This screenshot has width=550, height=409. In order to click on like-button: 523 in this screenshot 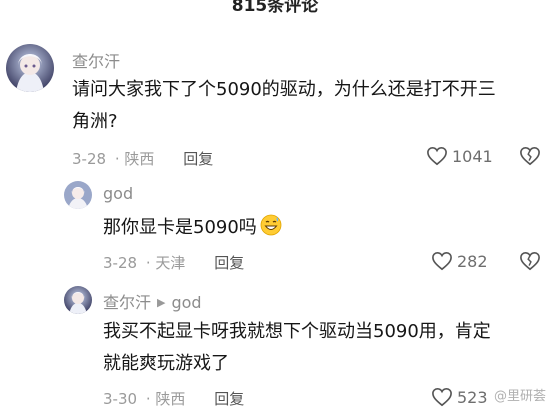, I will do `click(459, 397)`.